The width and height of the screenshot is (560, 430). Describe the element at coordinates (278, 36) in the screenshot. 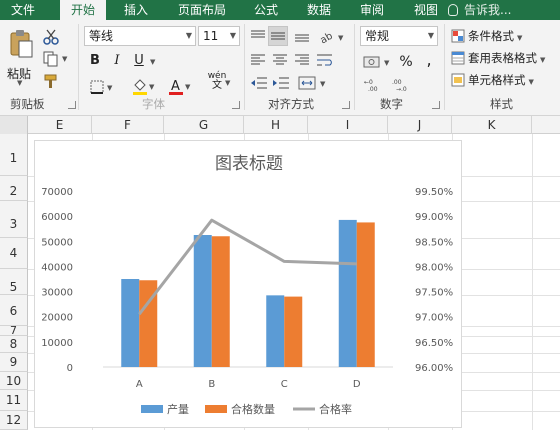

I see `align-middle-button` at that location.